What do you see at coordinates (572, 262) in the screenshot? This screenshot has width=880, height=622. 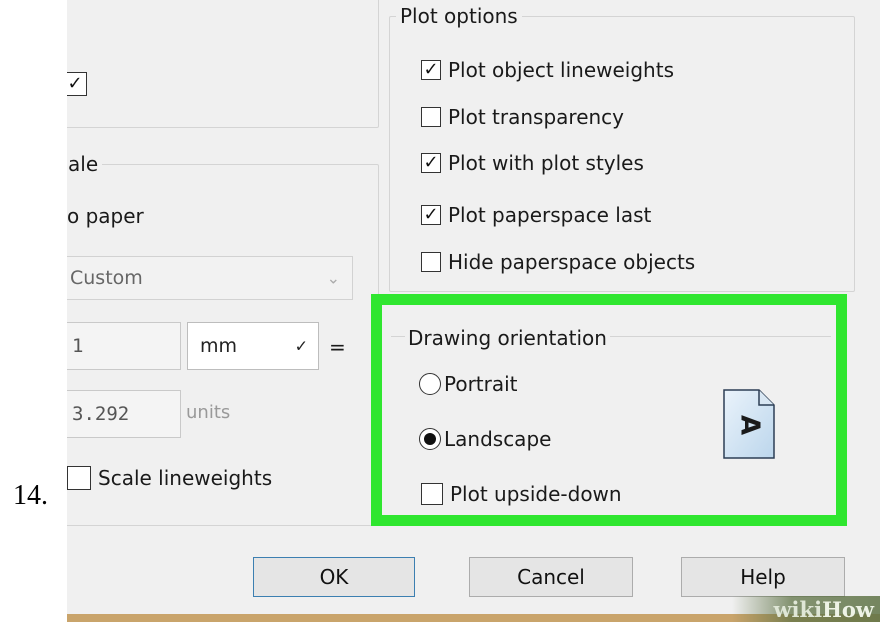 I see `hide-paperspace-objects-label: Hide paperspace objects` at bounding box center [572, 262].